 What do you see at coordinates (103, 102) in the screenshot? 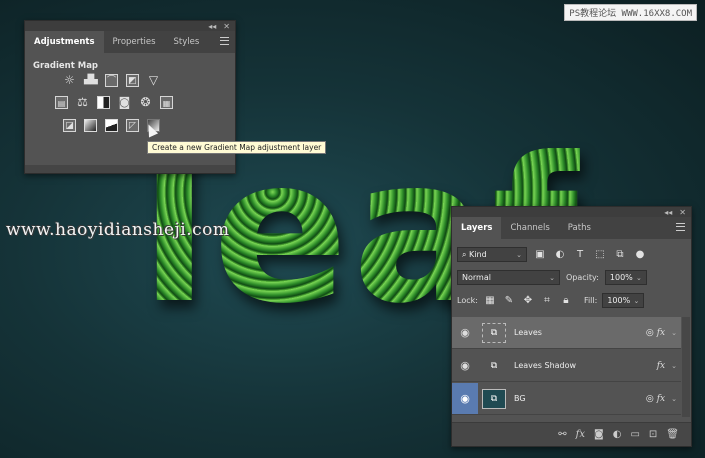
I see `black-white-icon` at bounding box center [103, 102].